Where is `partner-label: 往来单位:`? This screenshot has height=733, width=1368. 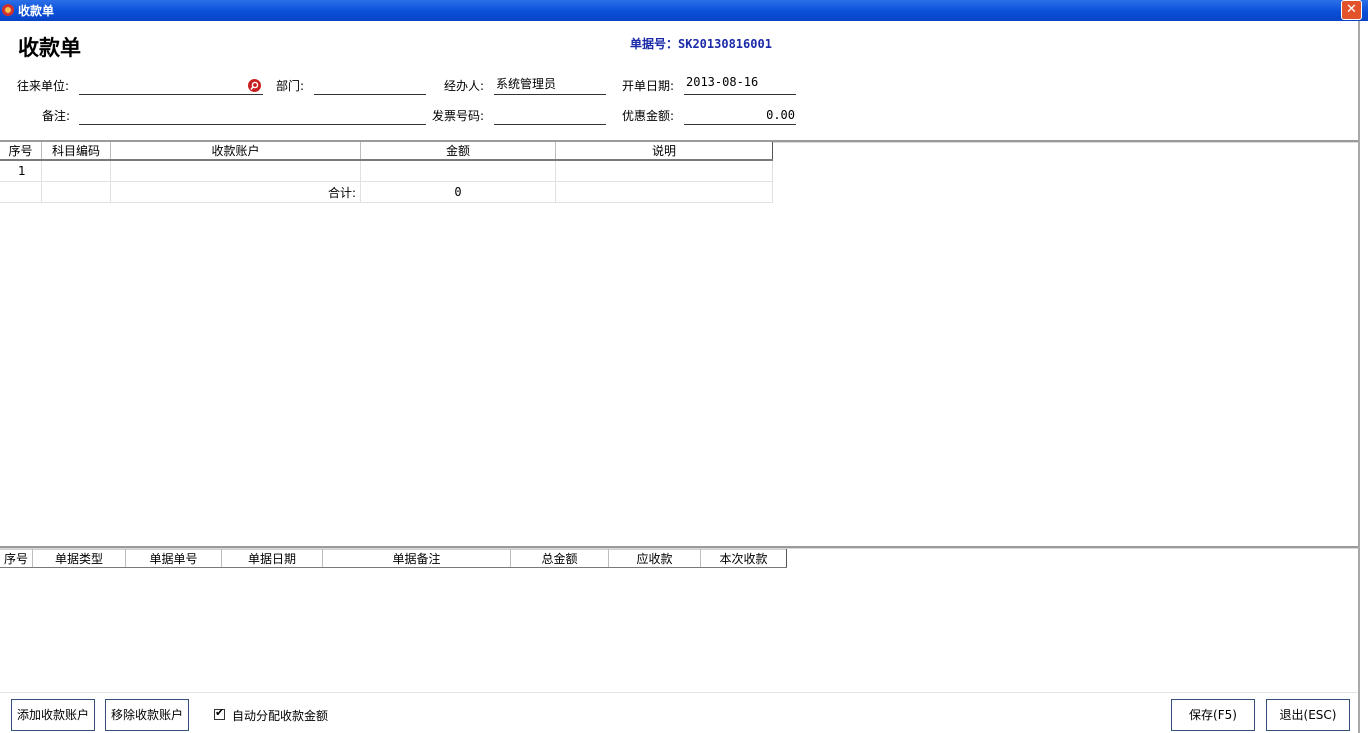 partner-label: 往来单位: is located at coordinates (43, 86).